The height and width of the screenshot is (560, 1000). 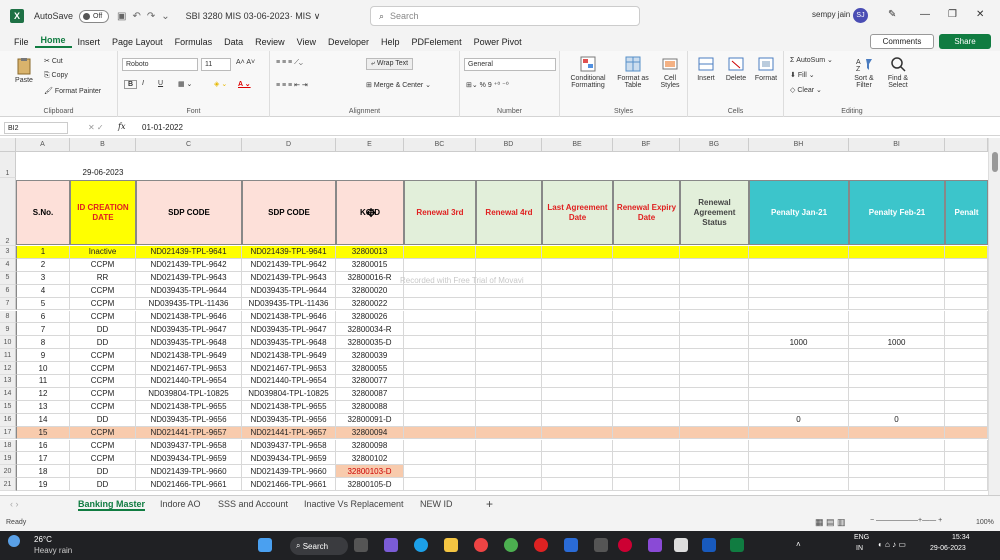 I want to click on sheet-tab-indore-ao: Indore AO, so click(x=180, y=504).